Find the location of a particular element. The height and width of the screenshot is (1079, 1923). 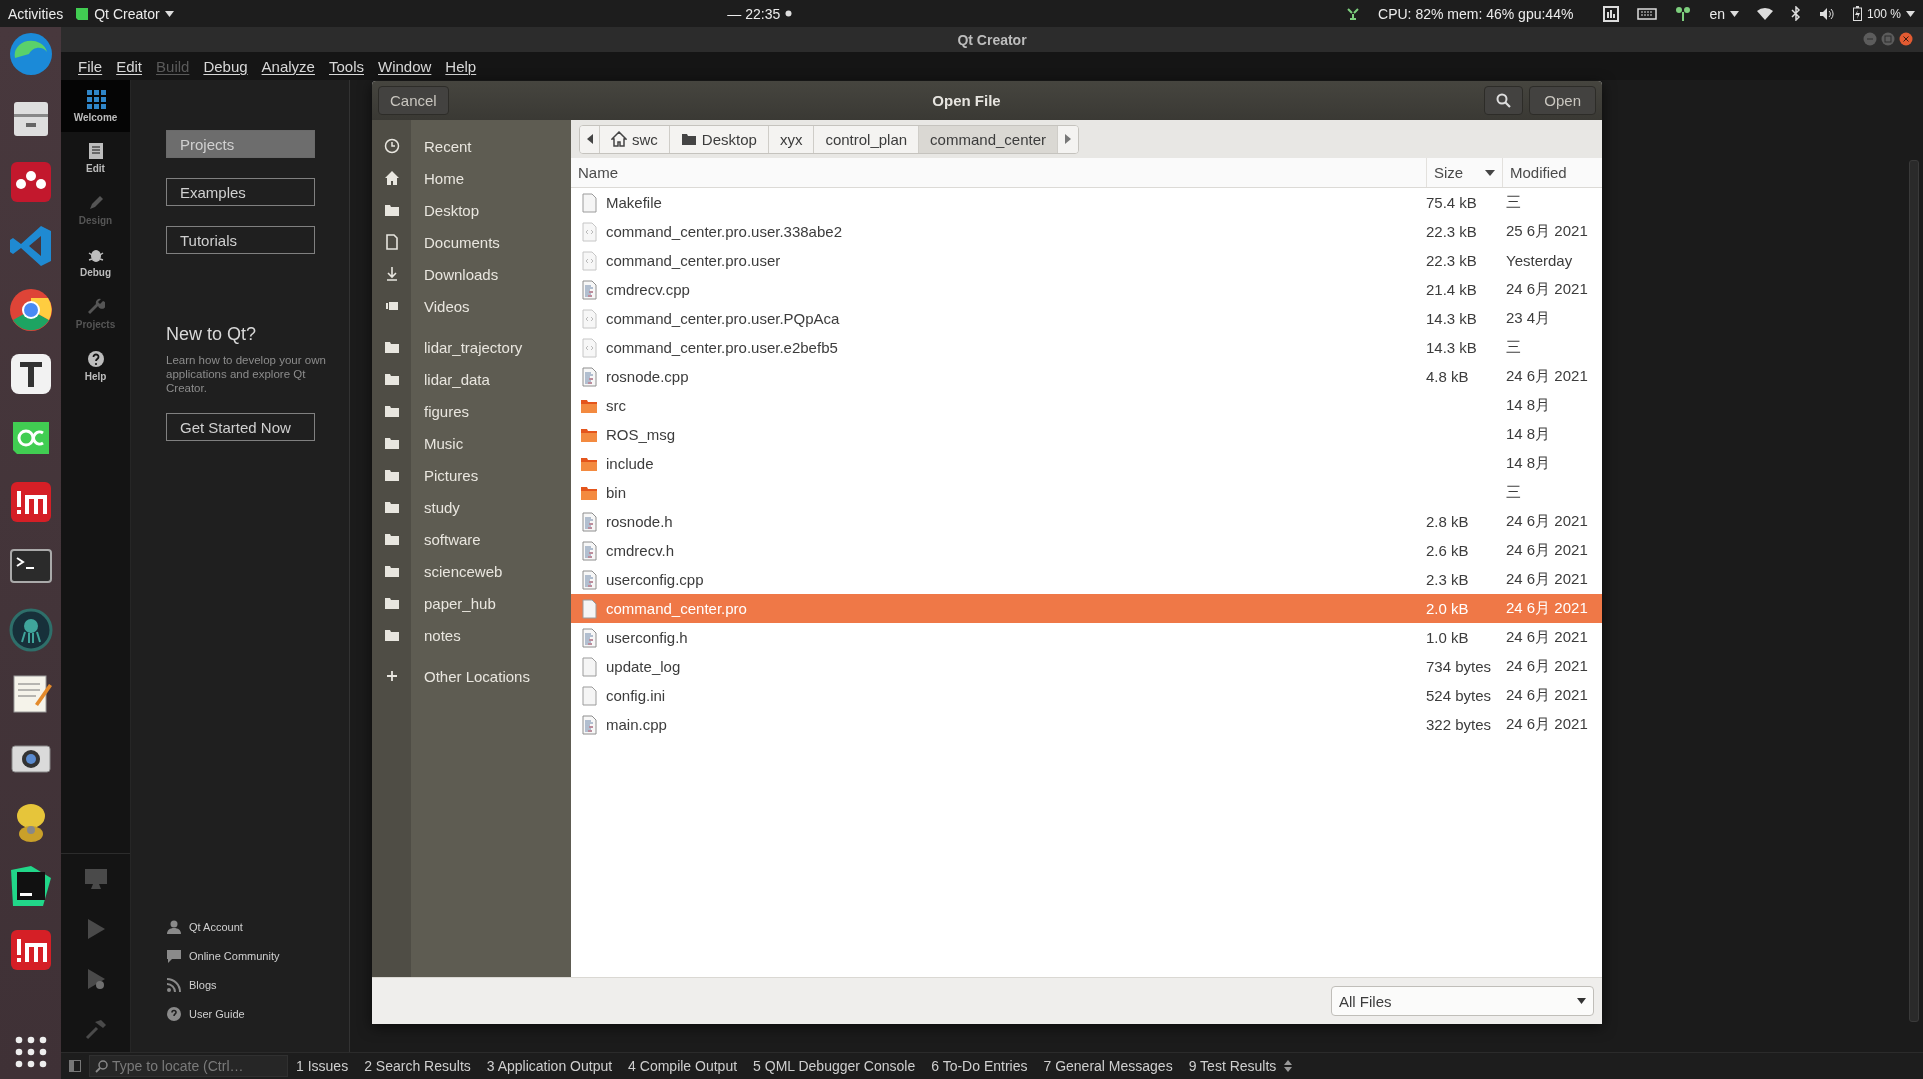

system-monitor-text: CPU: 82% mem: 46% gpu:44% is located at coordinates (1476, 13).